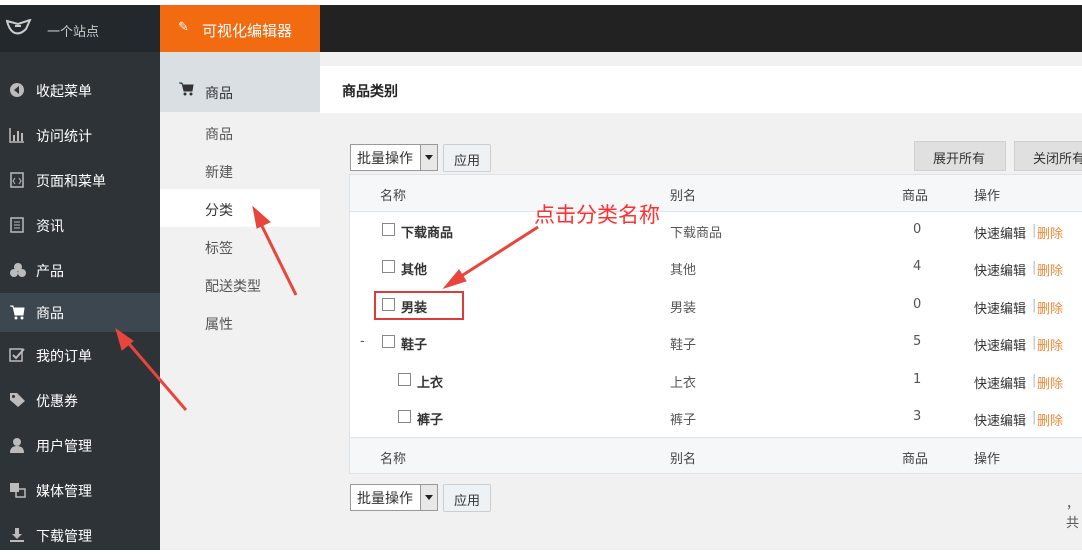  I want to click on column-footer-count: 商品, so click(915, 457).